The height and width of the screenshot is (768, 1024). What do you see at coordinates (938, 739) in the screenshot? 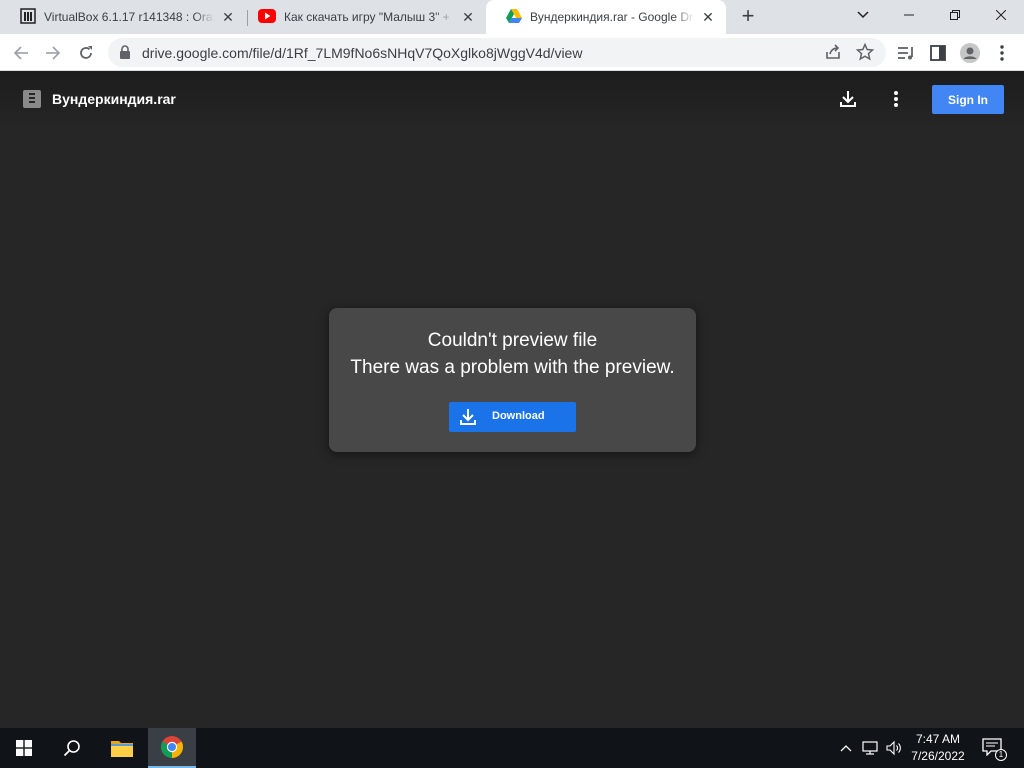
I see `clock-time: 7:47 AM` at bounding box center [938, 739].